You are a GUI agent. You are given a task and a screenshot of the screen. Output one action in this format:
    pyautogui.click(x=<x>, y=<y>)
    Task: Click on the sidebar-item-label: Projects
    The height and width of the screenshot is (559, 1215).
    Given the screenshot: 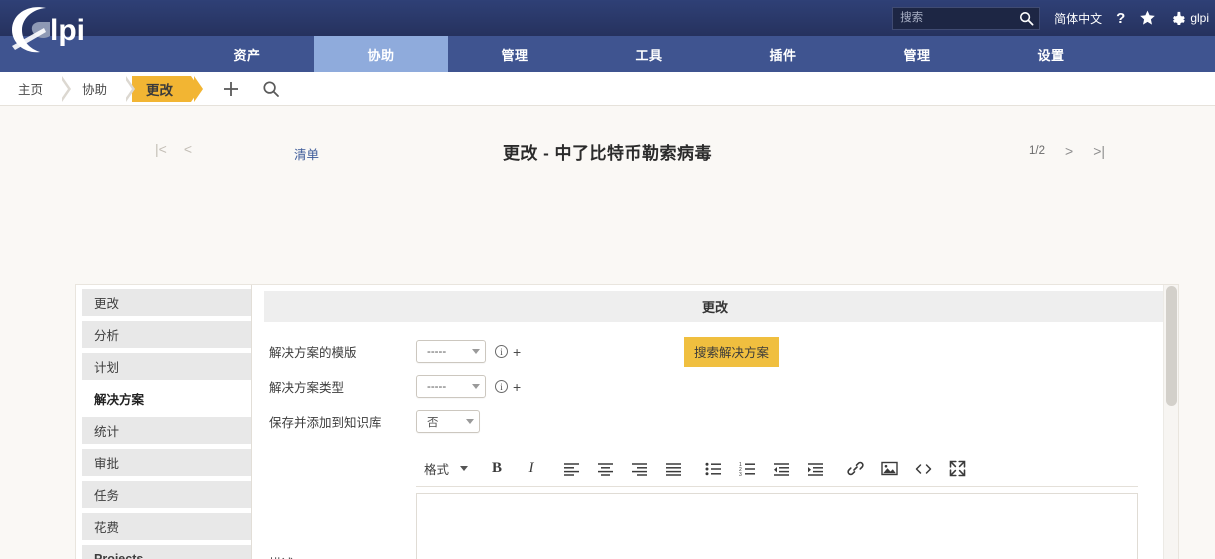 What is the action you would take?
    pyautogui.click(x=119, y=555)
    